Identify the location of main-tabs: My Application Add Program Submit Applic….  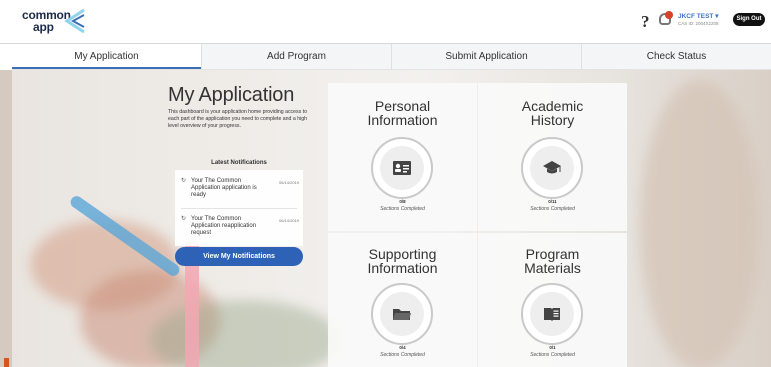
(391, 57).